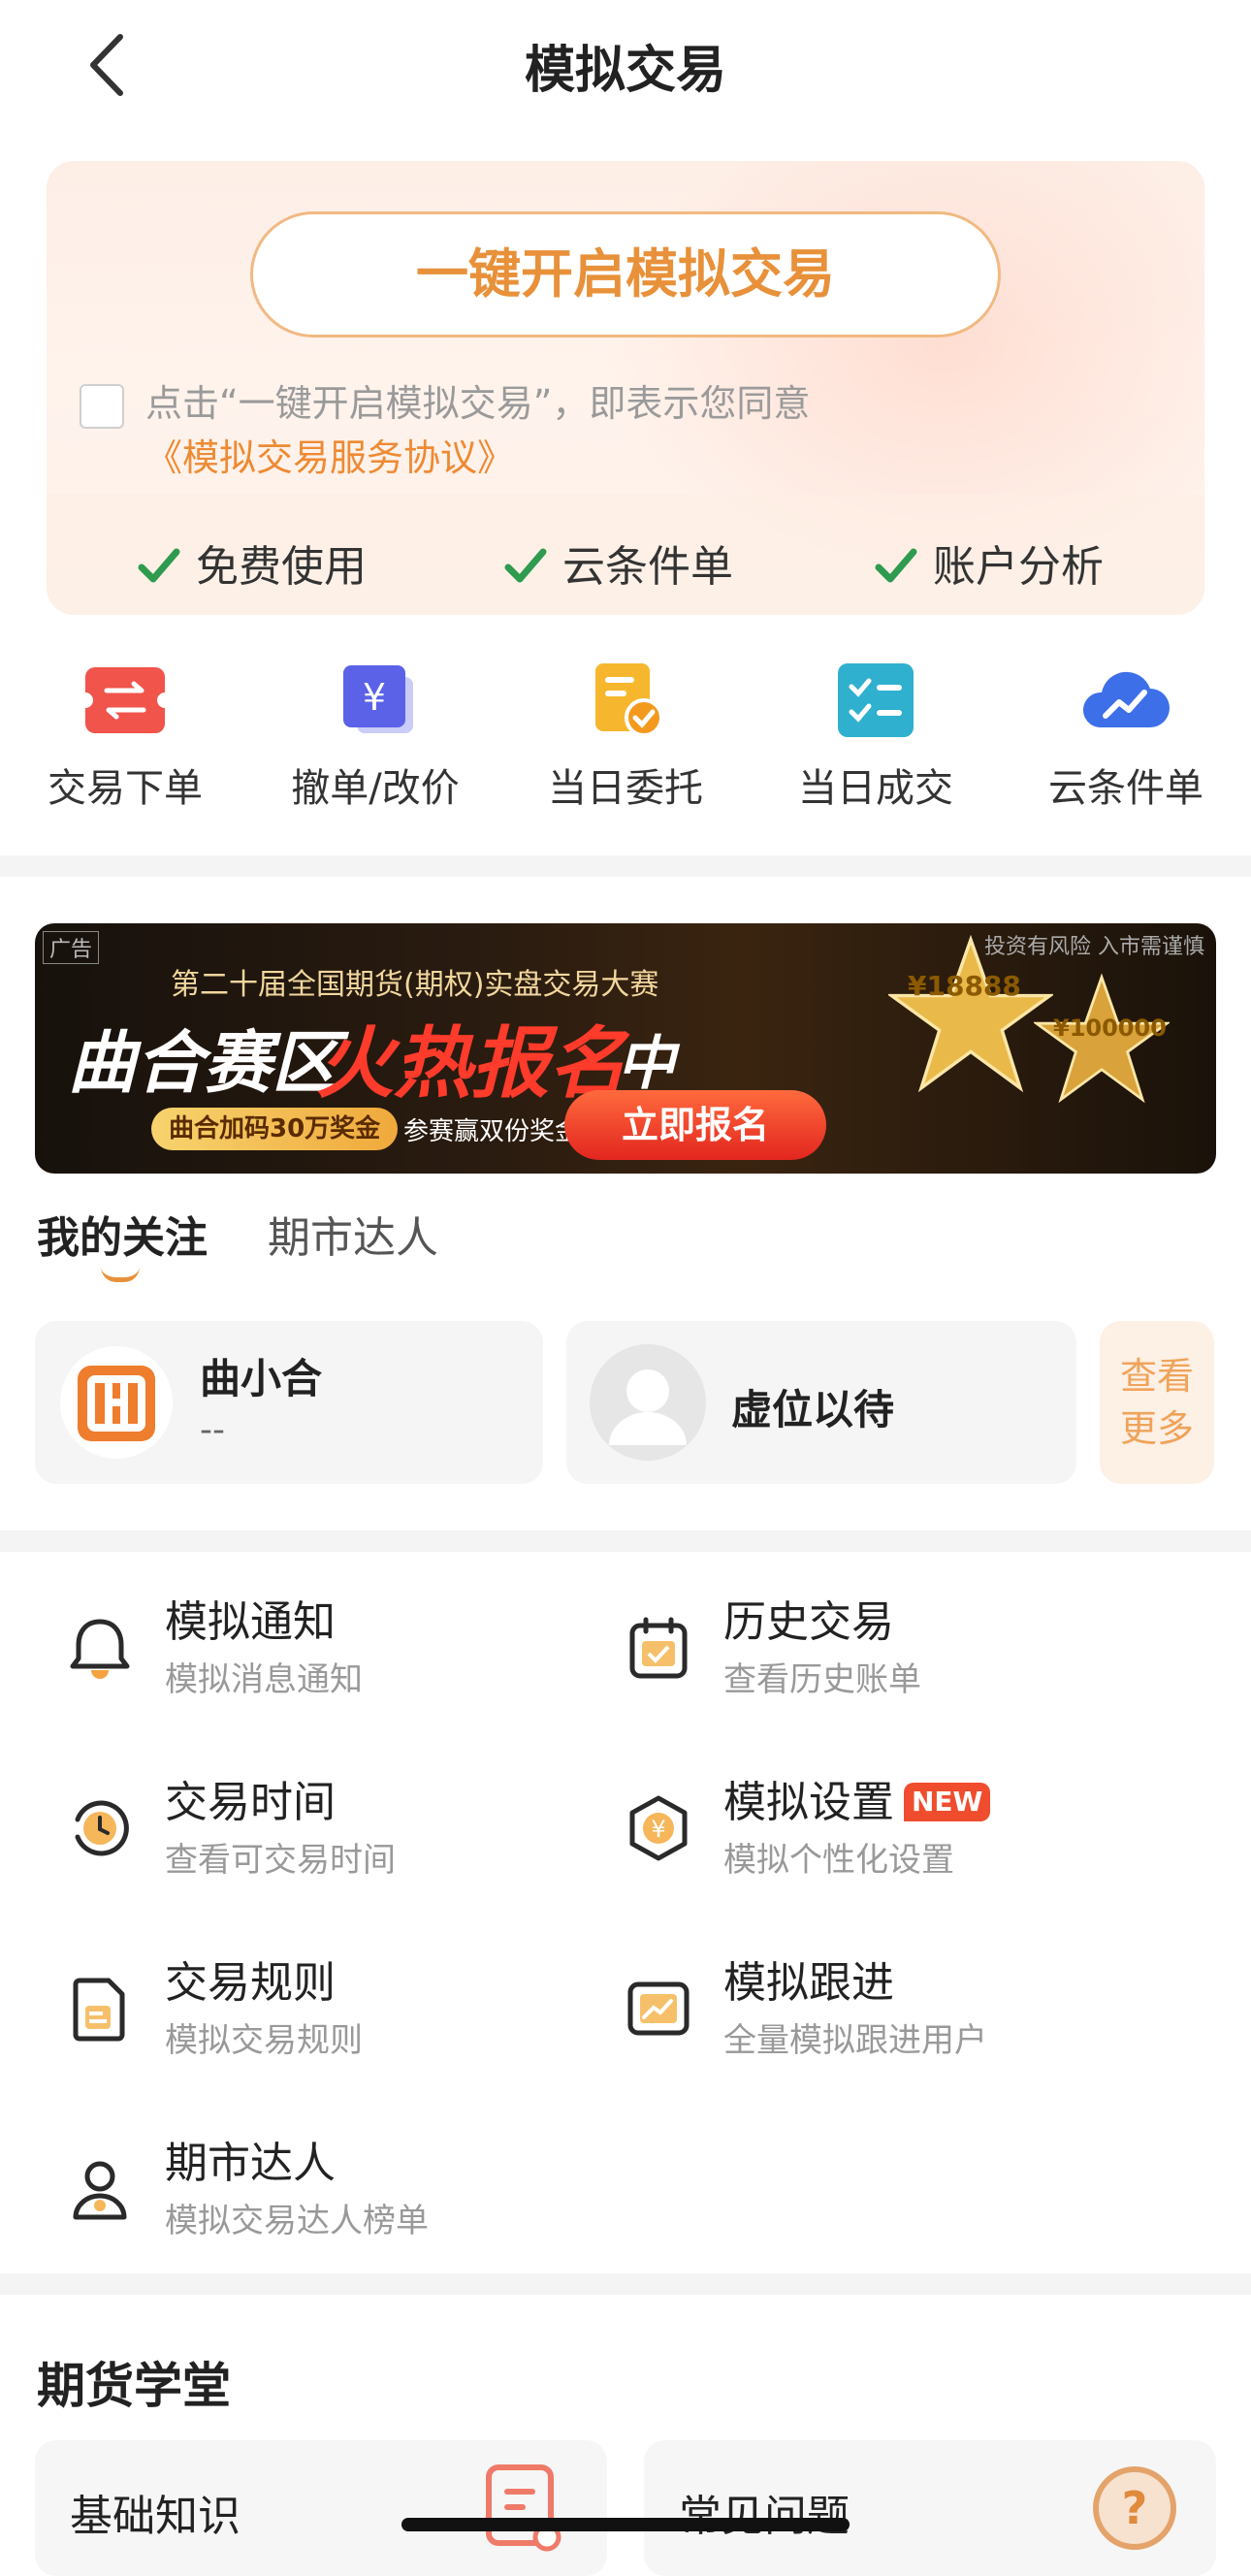  Describe the element at coordinates (415, 985) in the screenshot. I see `banner-subtitle: 第二十届全国期货(期权)实盘交易大赛` at that location.